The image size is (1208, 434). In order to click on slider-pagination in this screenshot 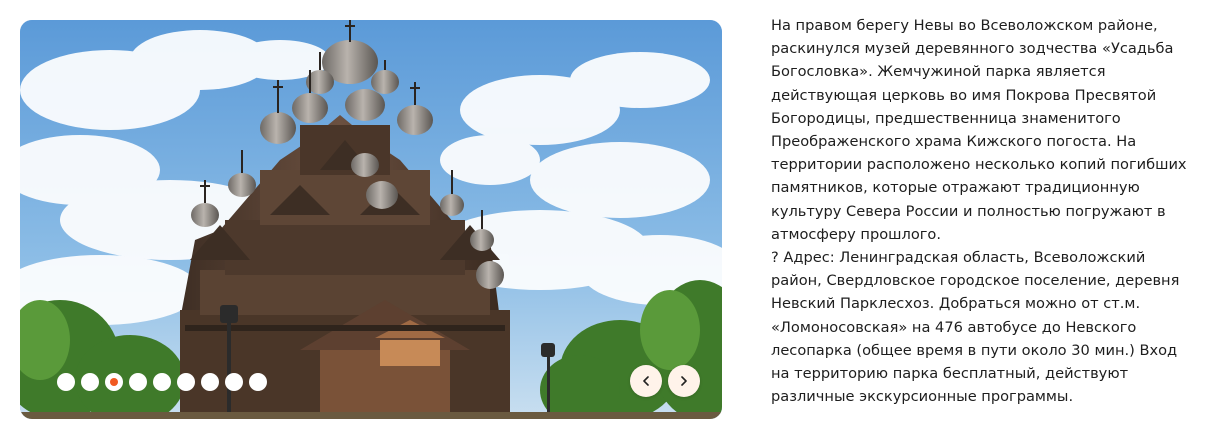, I will do `click(162, 382)`.